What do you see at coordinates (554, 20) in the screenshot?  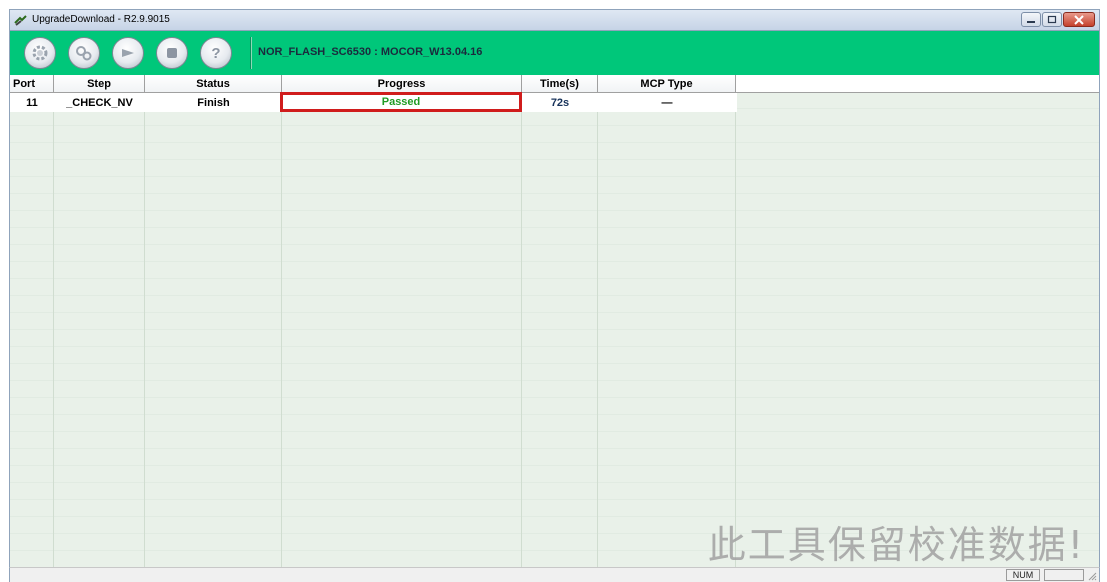 I see `title-bar: UpgradeDownload - R2.9.9015` at bounding box center [554, 20].